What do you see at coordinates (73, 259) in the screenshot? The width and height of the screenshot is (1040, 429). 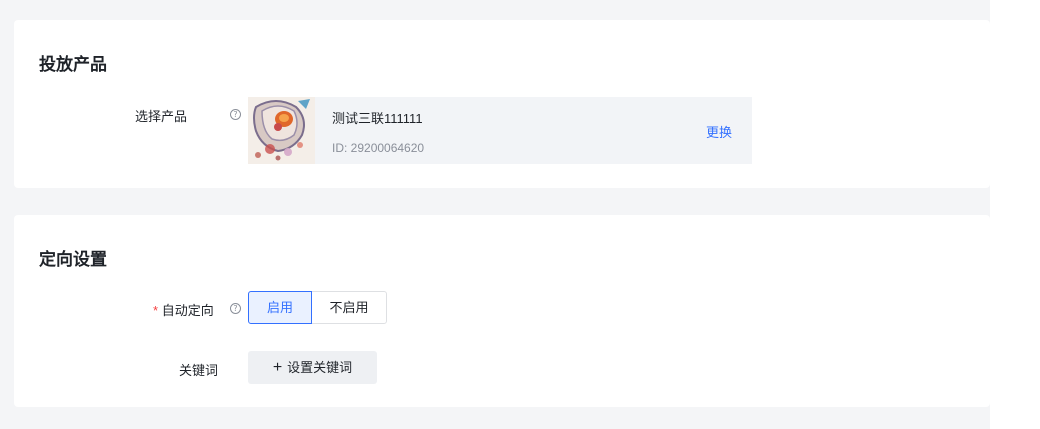 I see `targeting-section-title: 定向设置` at bounding box center [73, 259].